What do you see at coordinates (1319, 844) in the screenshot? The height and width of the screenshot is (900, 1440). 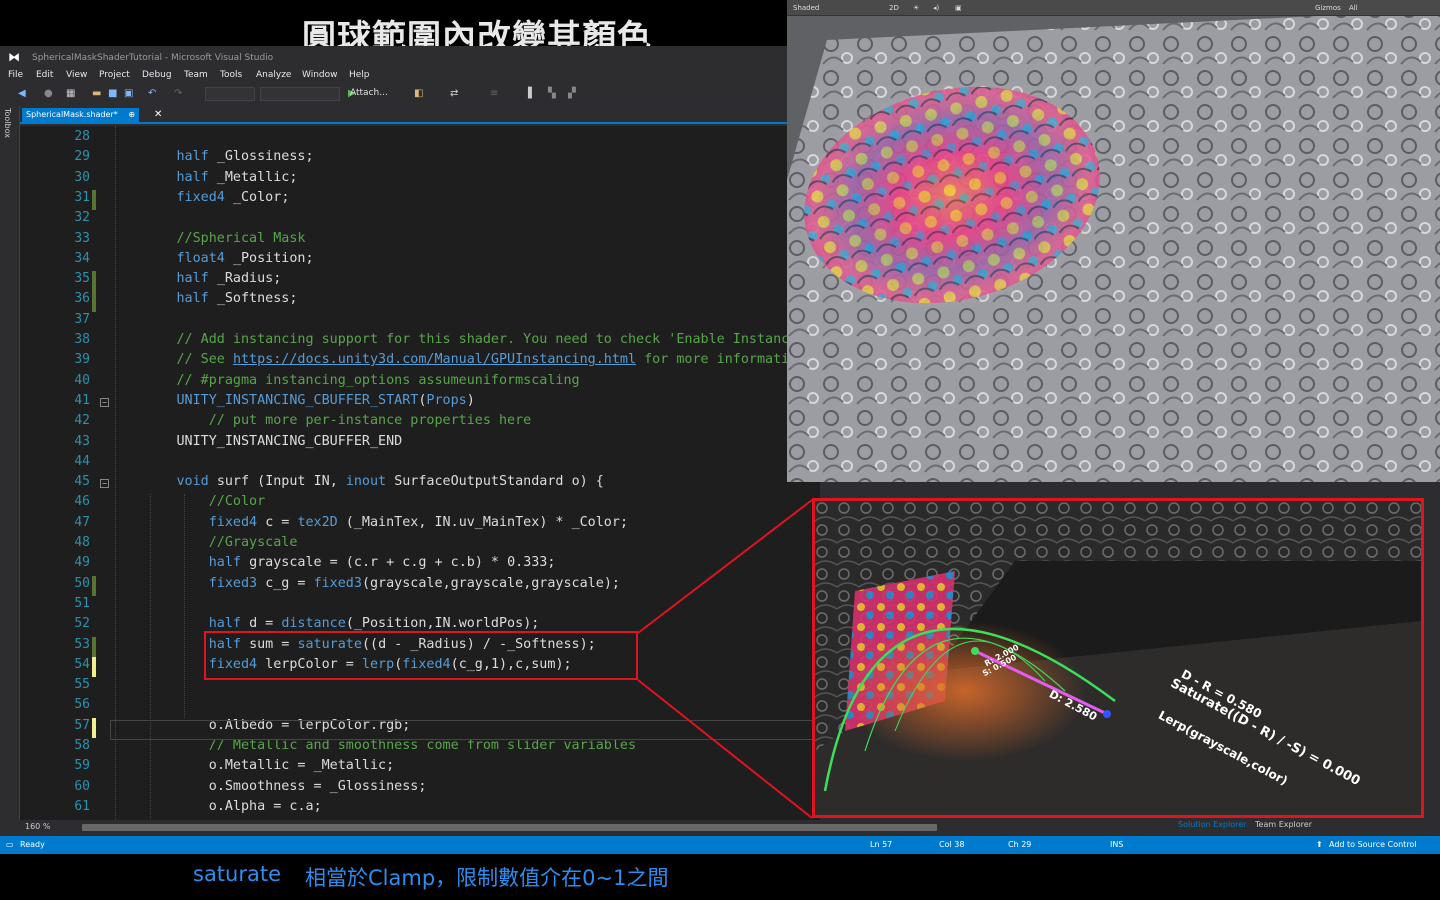 I see `upload-icon: ⬆` at bounding box center [1319, 844].